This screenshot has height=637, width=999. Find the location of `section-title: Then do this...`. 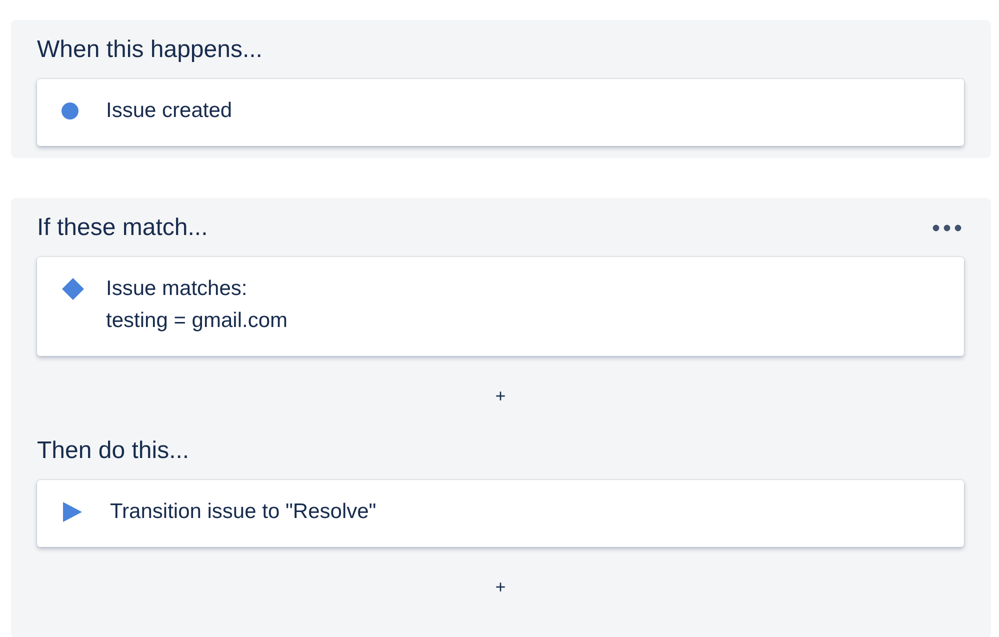

section-title: Then do this... is located at coordinates (113, 451).